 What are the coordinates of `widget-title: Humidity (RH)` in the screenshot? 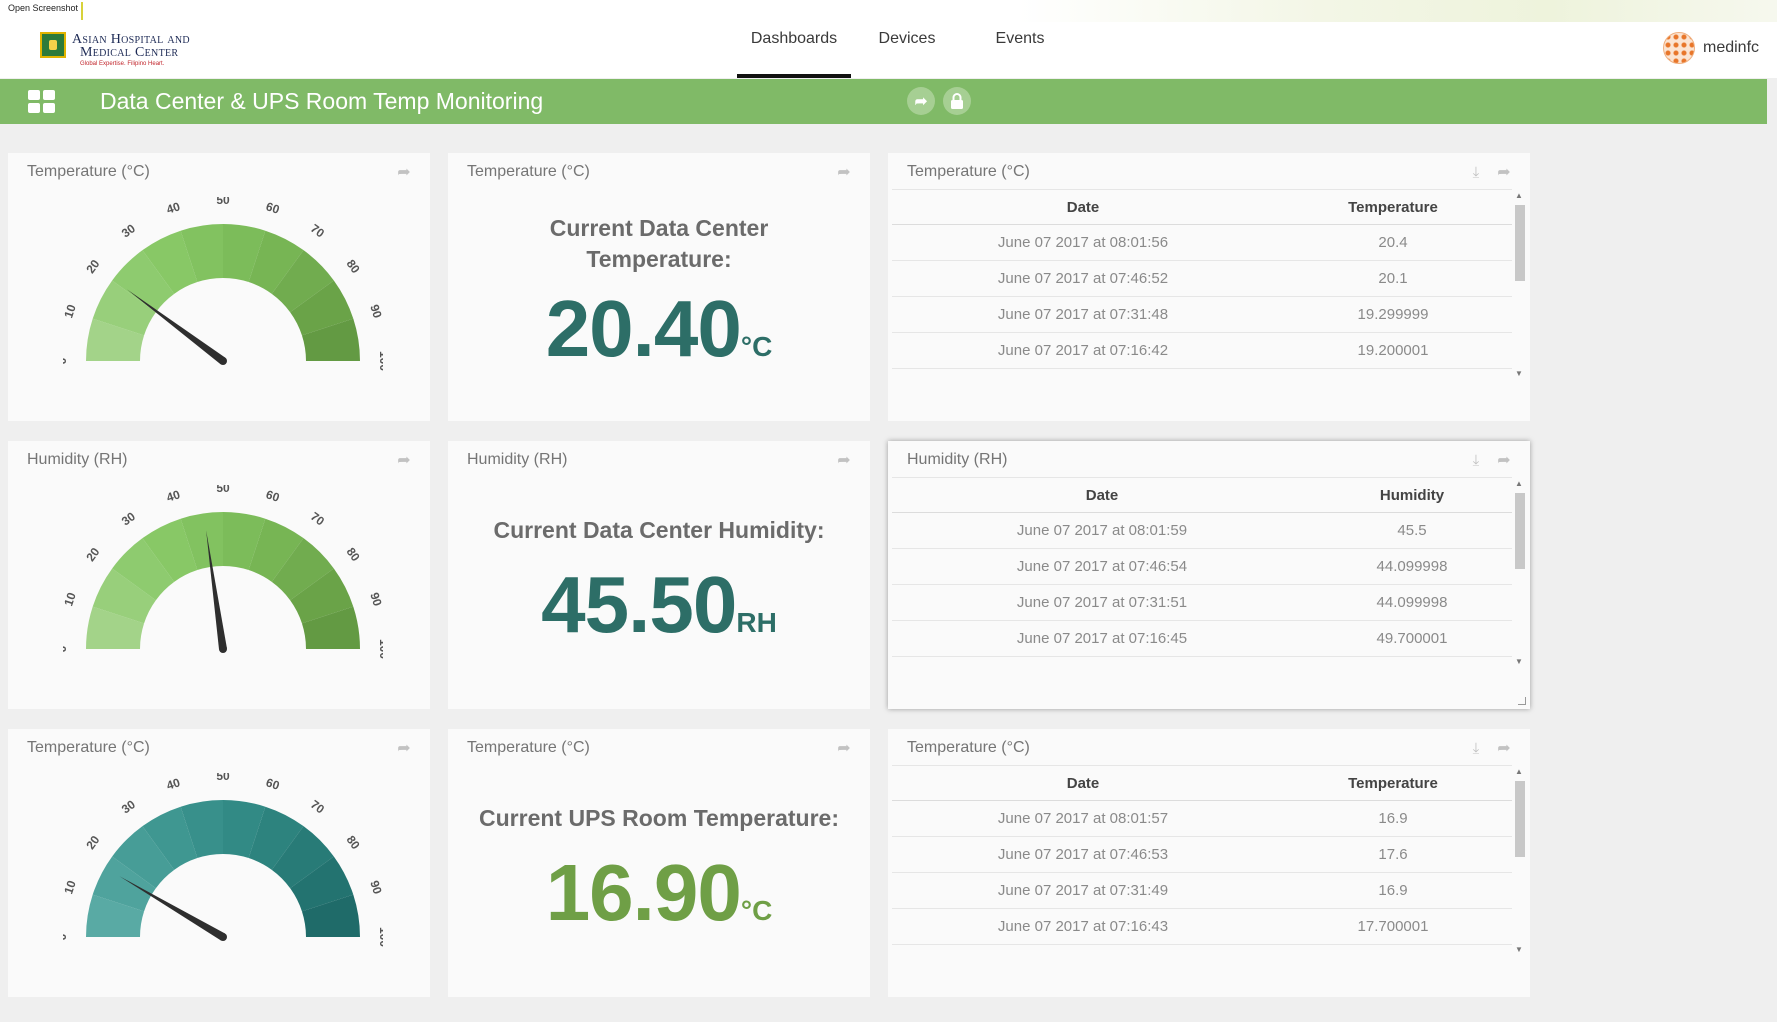 It's located at (77, 459).